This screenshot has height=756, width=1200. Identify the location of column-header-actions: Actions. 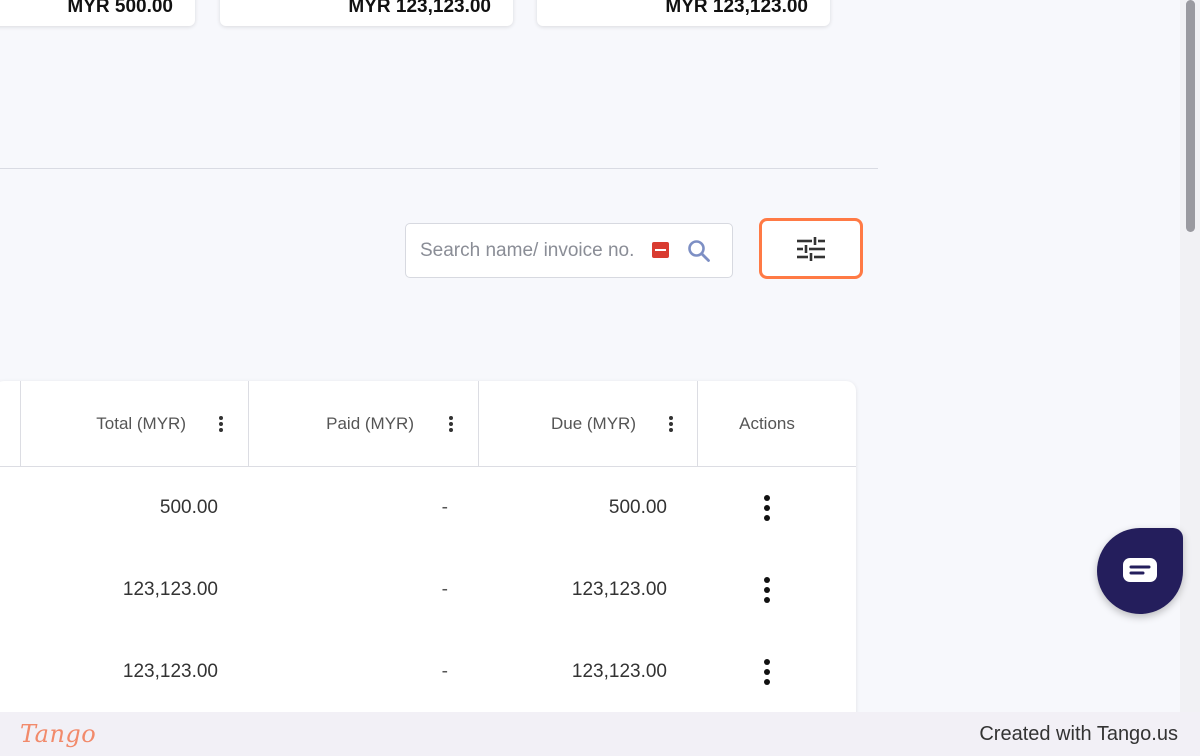
(776, 424).